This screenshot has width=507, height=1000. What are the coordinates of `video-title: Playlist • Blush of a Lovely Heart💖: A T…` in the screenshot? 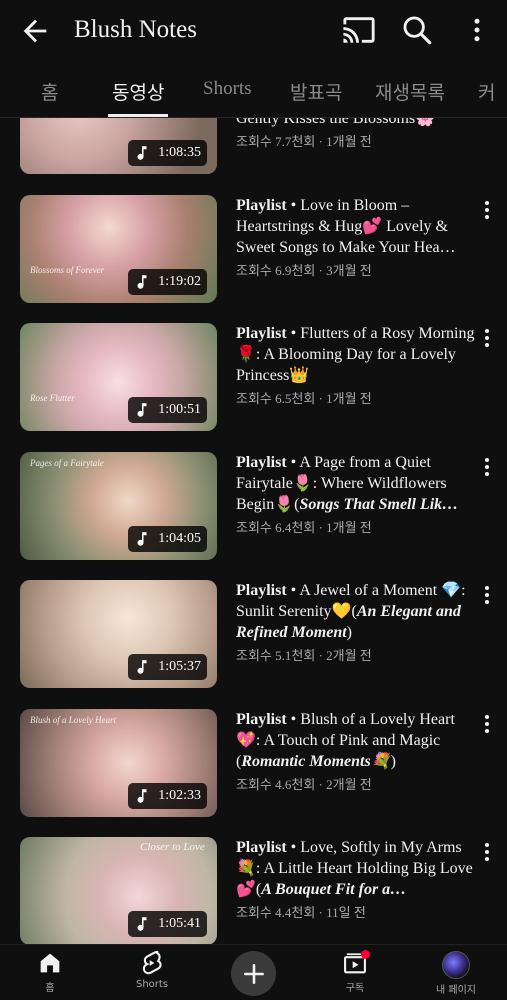 It's located at (356, 740).